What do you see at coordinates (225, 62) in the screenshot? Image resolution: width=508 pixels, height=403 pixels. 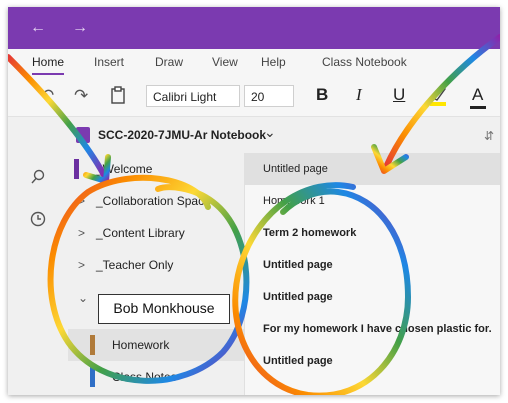 I see `tab-view: View` at bounding box center [225, 62].